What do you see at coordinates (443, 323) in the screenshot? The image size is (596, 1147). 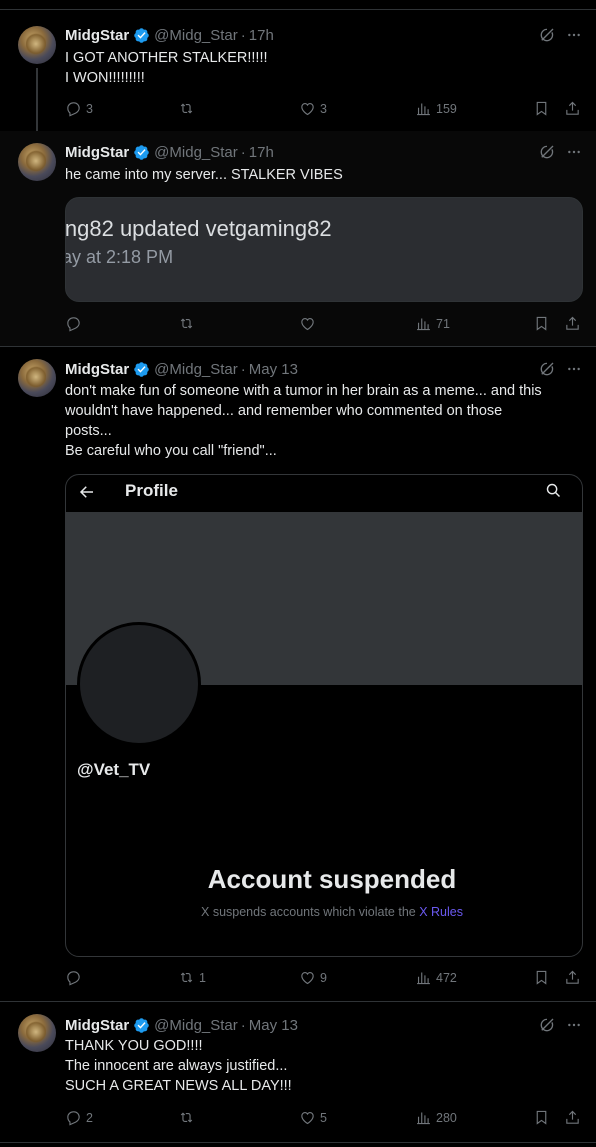 I see `views-count: 71` at bounding box center [443, 323].